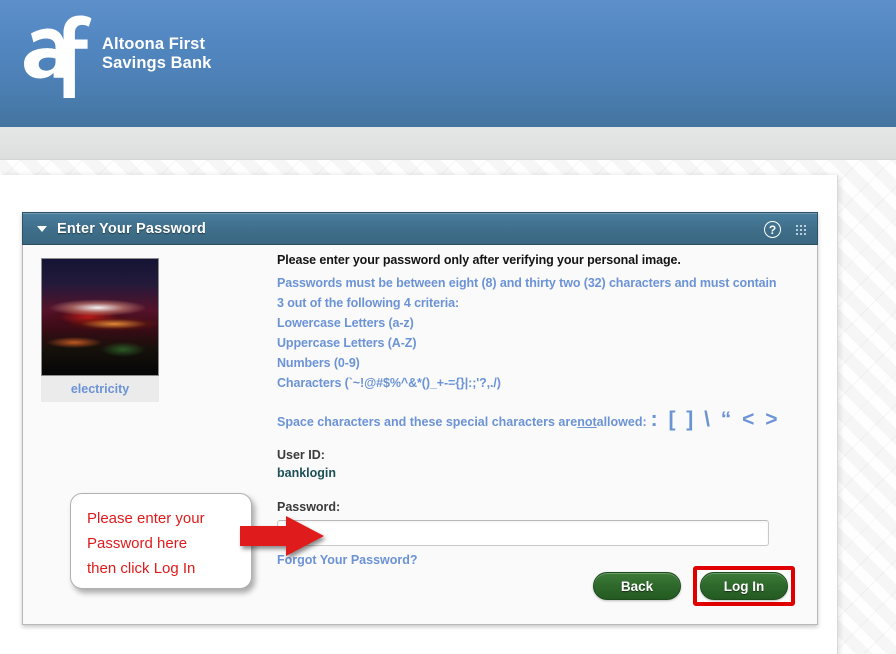 Image resolution: width=896 pixels, height=654 pixels. I want to click on password-input, so click(523, 533).